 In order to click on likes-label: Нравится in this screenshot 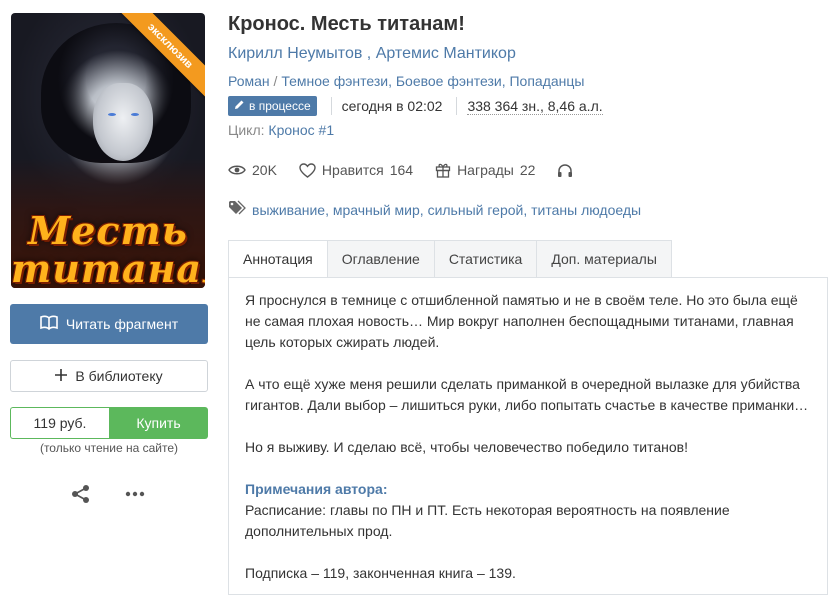, I will do `click(352, 170)`.